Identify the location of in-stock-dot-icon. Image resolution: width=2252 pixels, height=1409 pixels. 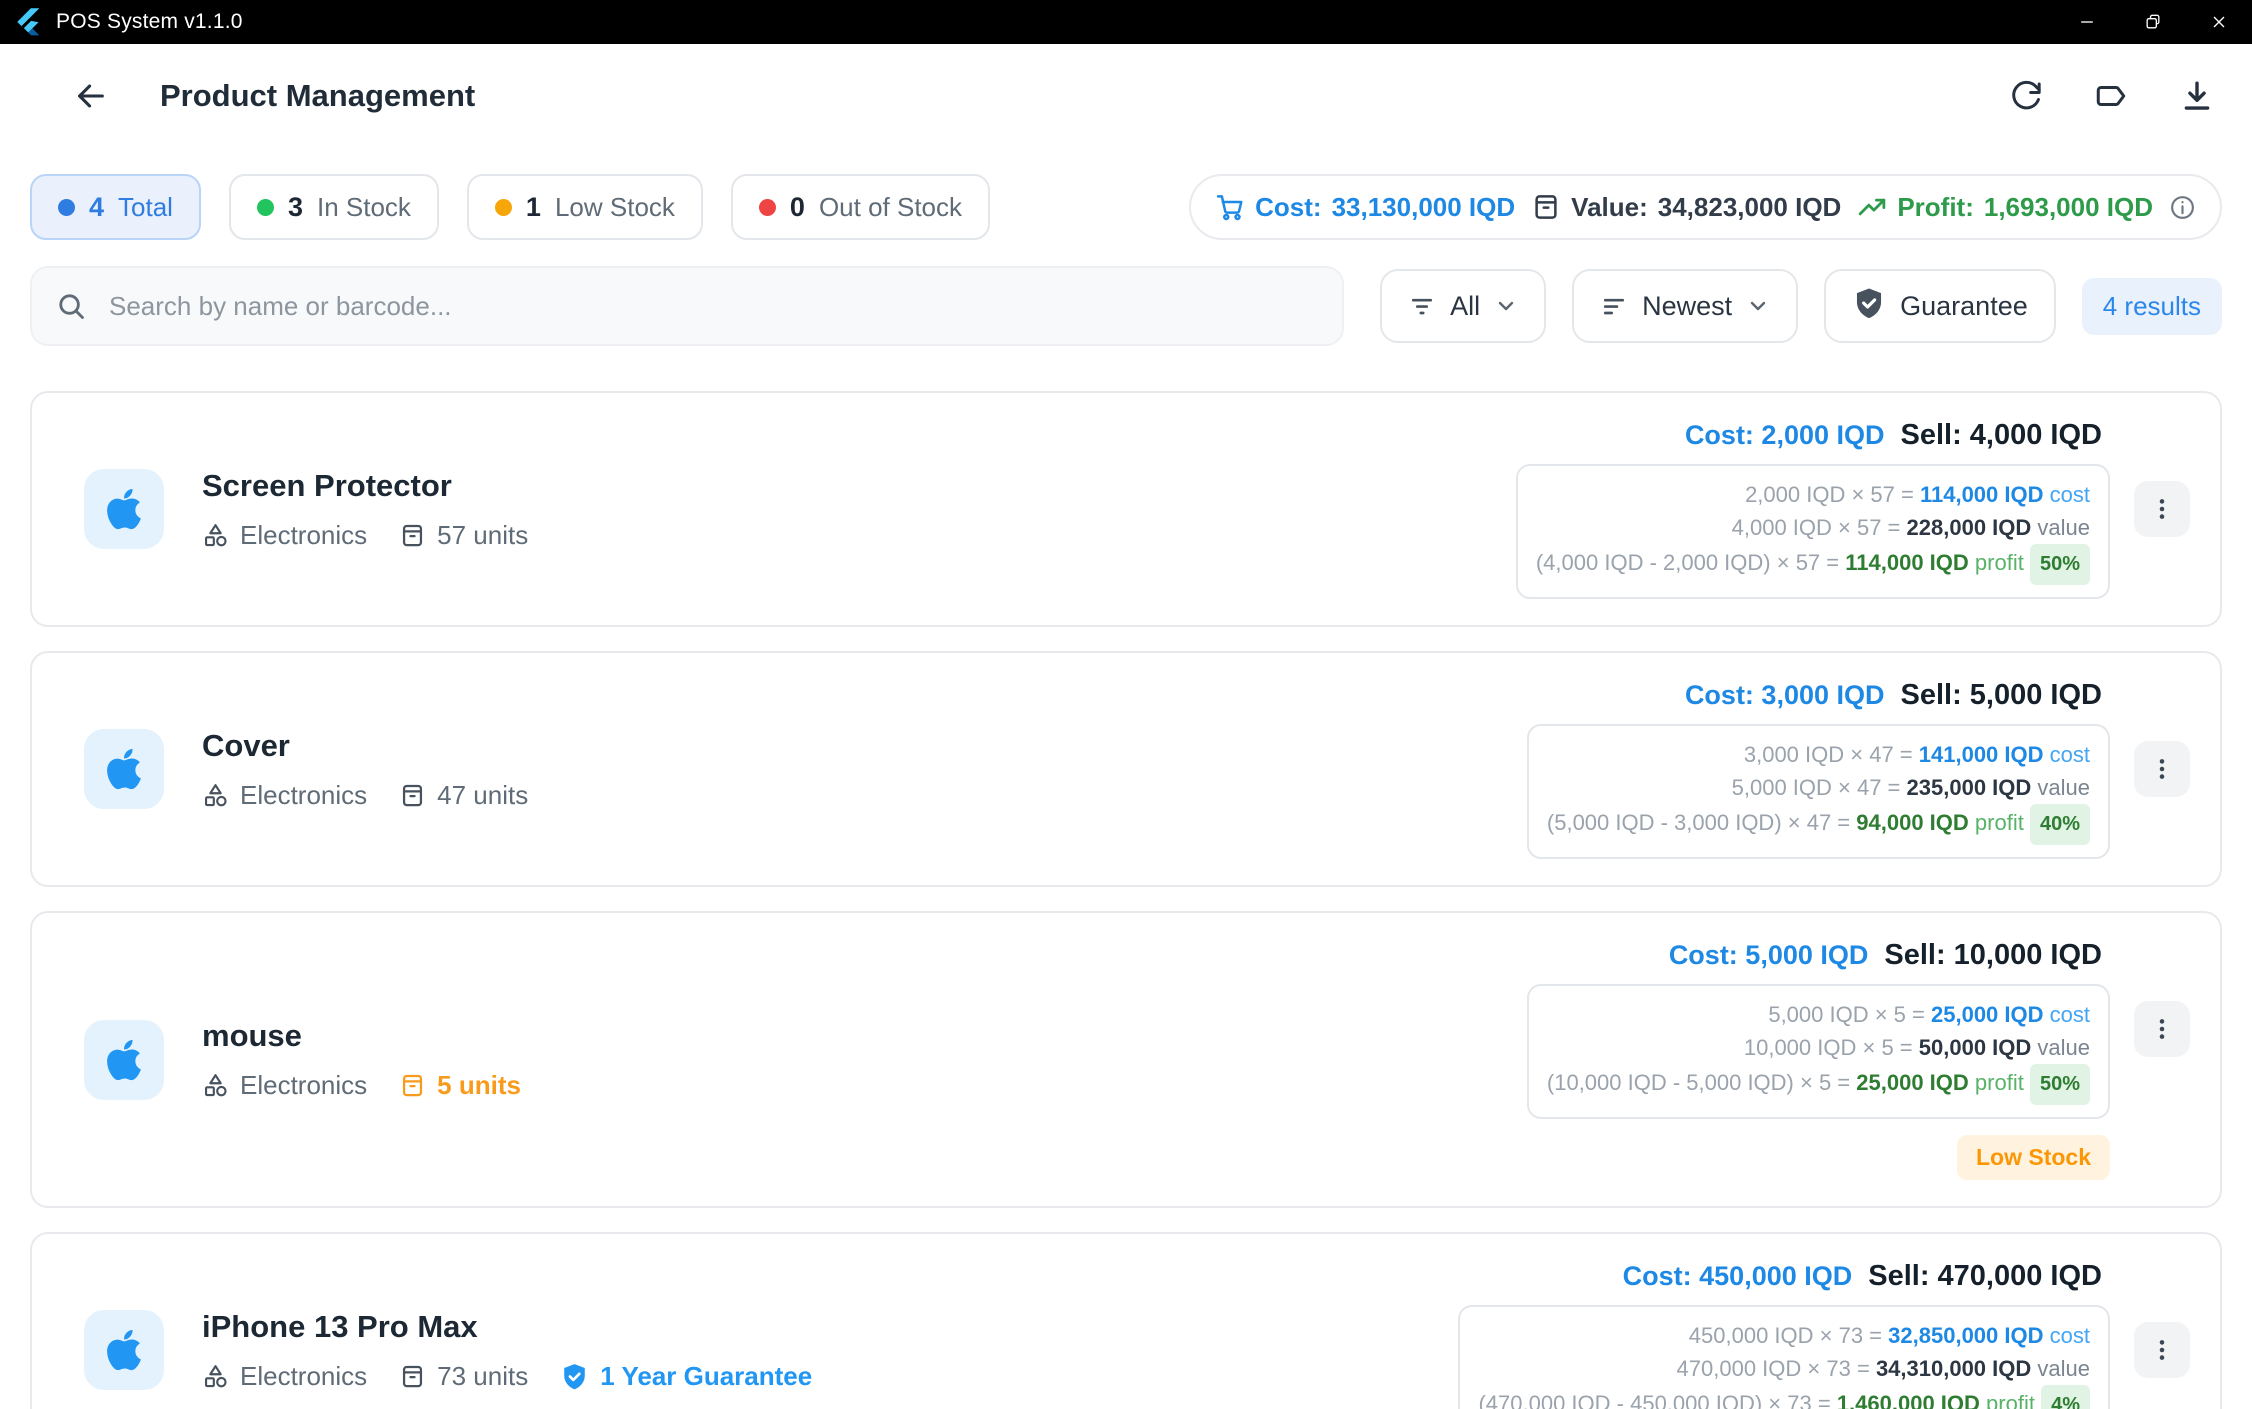
(265, 207).